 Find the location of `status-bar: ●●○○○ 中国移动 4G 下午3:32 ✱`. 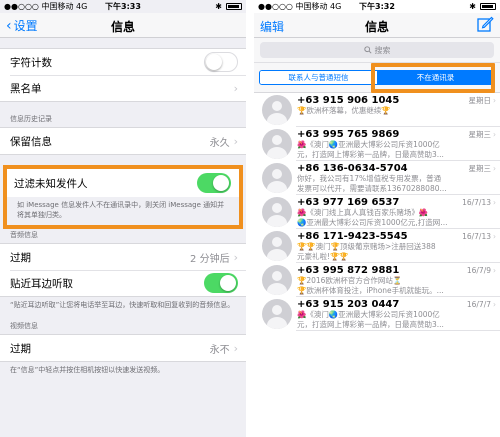

status-bar: ●●○○○ 中国移动 4G 下午3:32 ✱ is located at coordinates (377, 6).